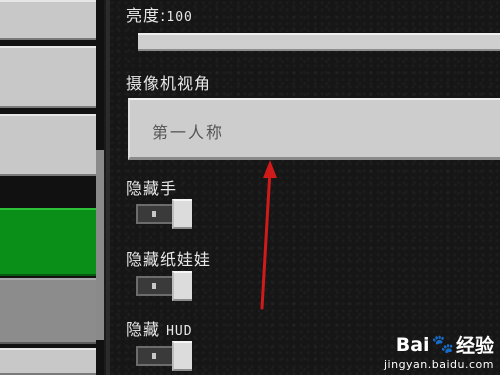 The height and width of the screenshot is (375, 500). I want to click on hide-hud-label: 隐藏 HUD, so click(159, 328).